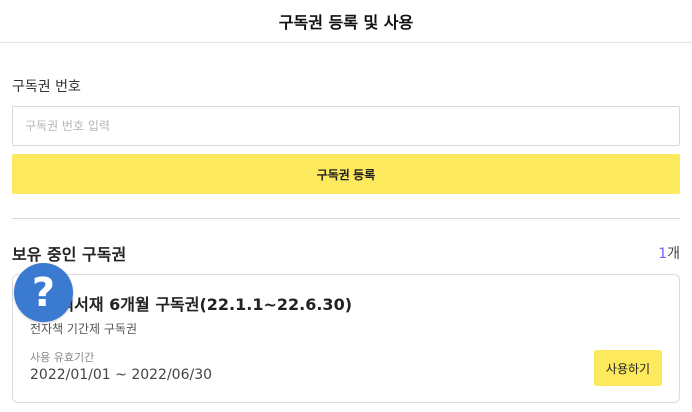 The height and width of the screenshot is (412, 692). Describe the element at coordinates (62, 357) in the screenshot. I see `validity-period-label: 사용 유효기간` at that location.